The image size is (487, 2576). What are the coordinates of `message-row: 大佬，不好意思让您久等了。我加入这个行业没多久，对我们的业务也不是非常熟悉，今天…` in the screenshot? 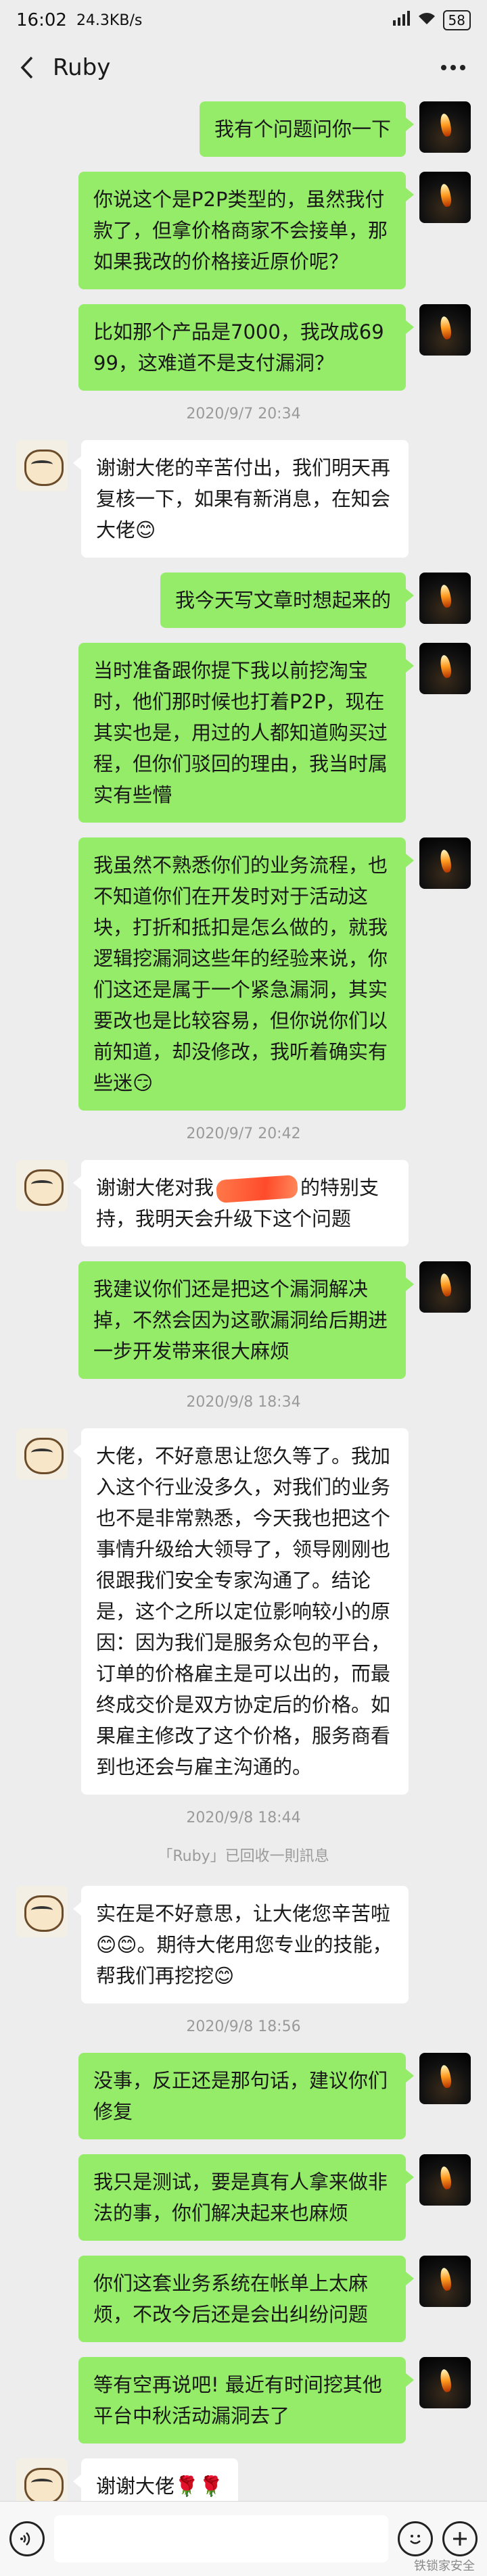 It's located at (243, 1611).